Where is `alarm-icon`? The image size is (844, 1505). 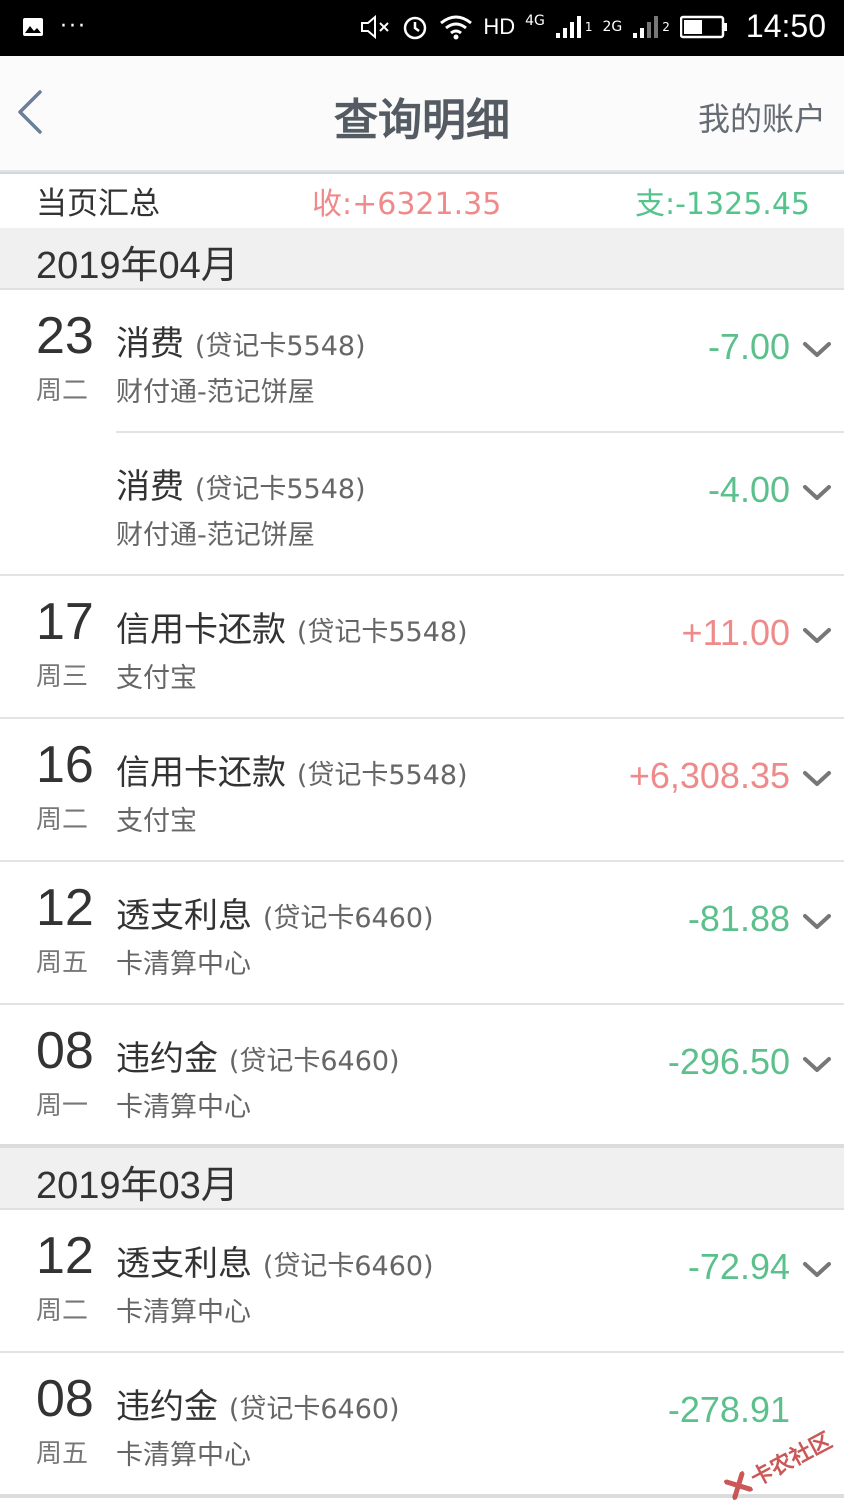
alarm-icon is located at coordinates (415, 27).